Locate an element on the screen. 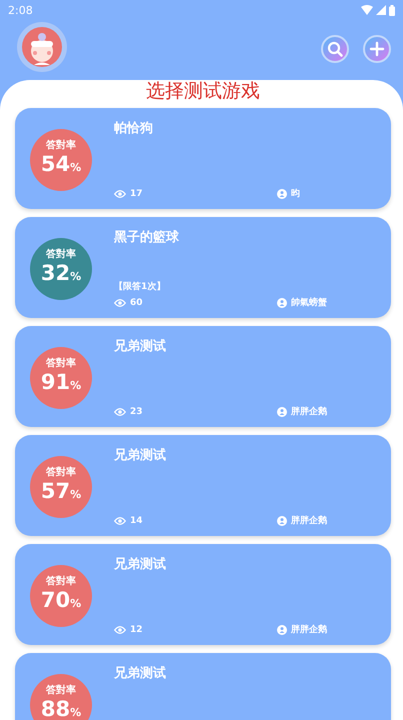 The image size is (403, 720). search-icon is located at coordinates (335, 49).